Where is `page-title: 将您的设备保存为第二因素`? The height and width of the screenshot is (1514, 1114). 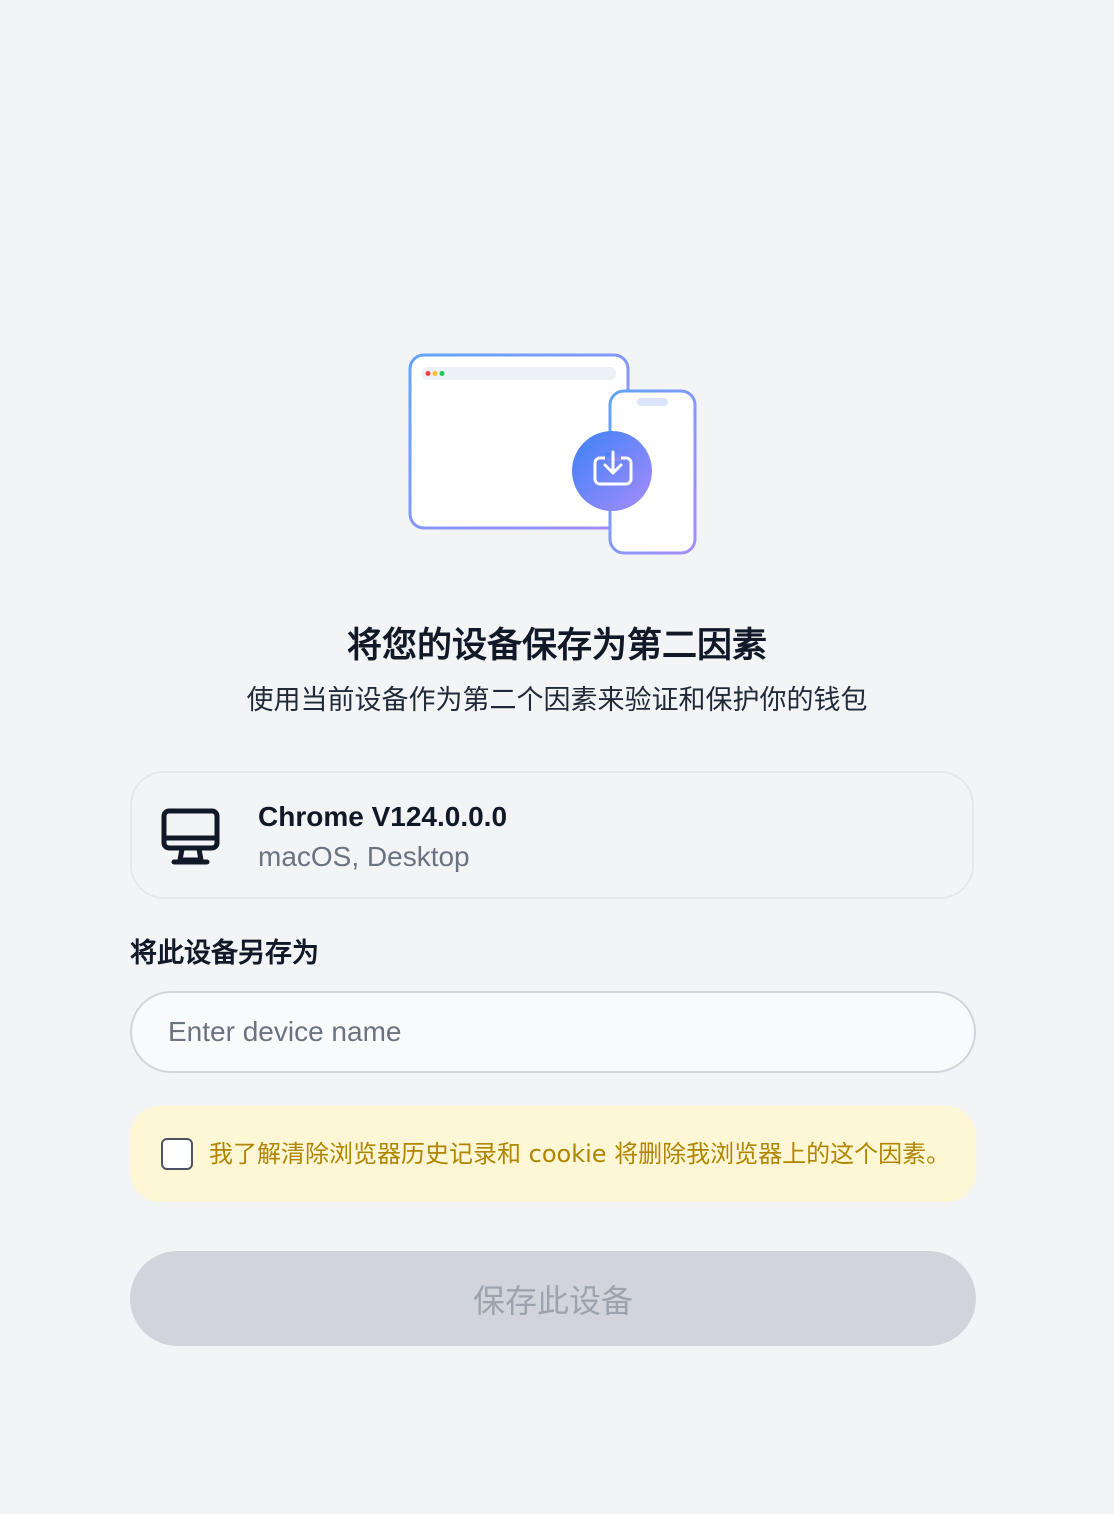
page-title: 将您的设备保存为第二因素 is located at coordinates (556, 646).